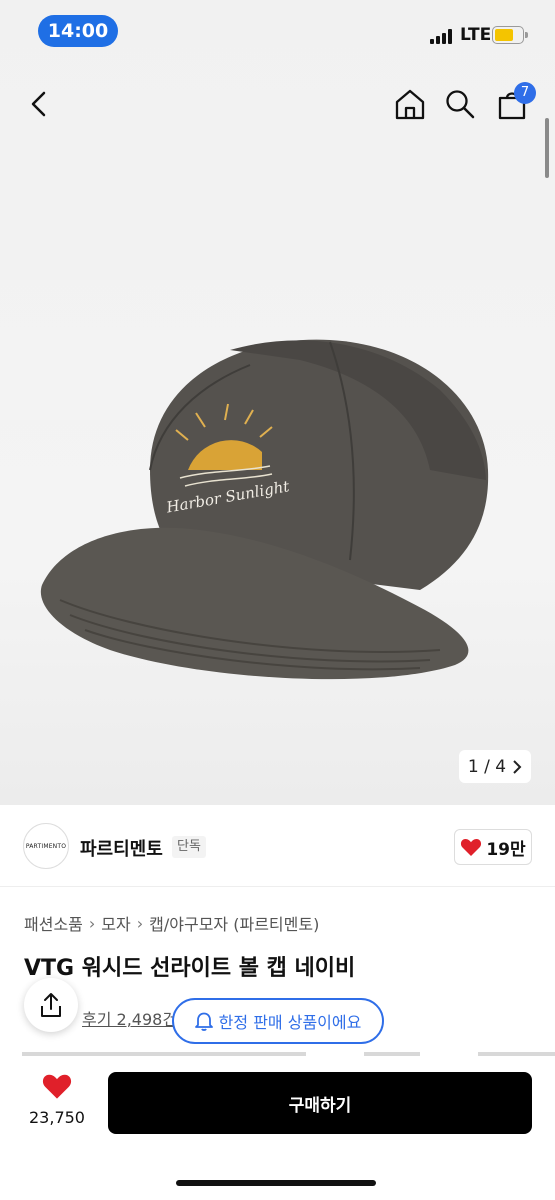 Image resolution: width=555 pixels, height=1200 pixels. I want to click on chevron-left-icon, so click(38, 104).